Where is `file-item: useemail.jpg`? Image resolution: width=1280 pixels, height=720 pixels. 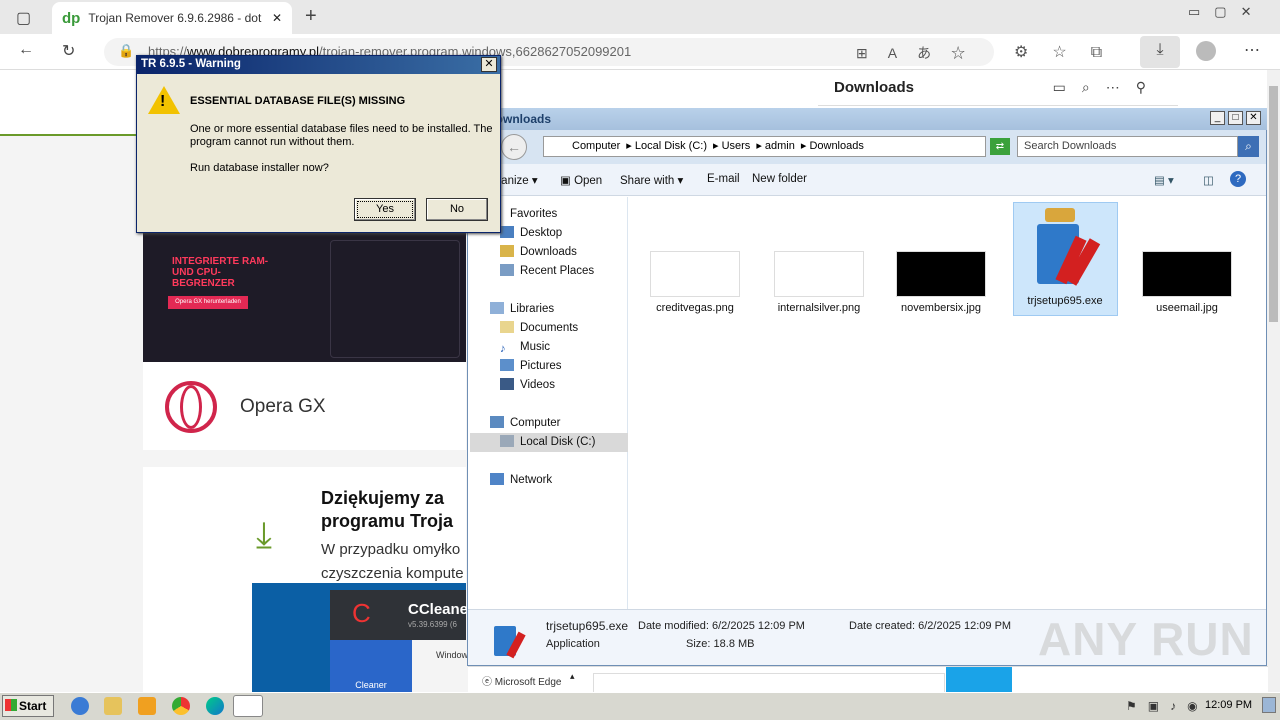
file-item: useemail.jpg is located at coordinates (1187, 282).